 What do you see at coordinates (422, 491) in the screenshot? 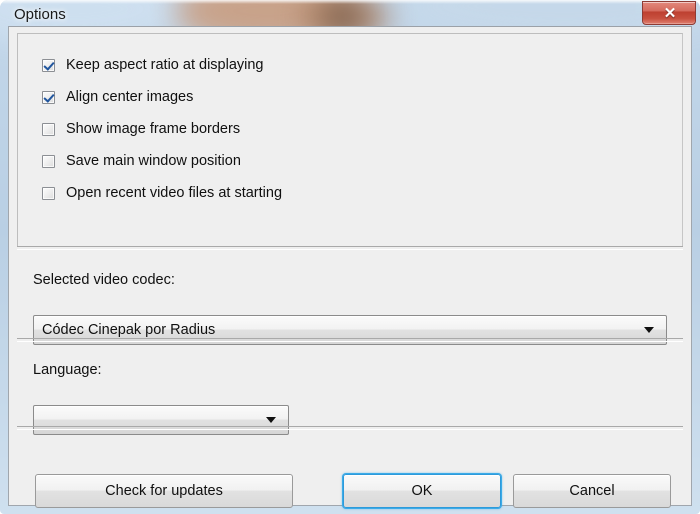
I see `ok-button: OK` at bounding box center [422, 491].